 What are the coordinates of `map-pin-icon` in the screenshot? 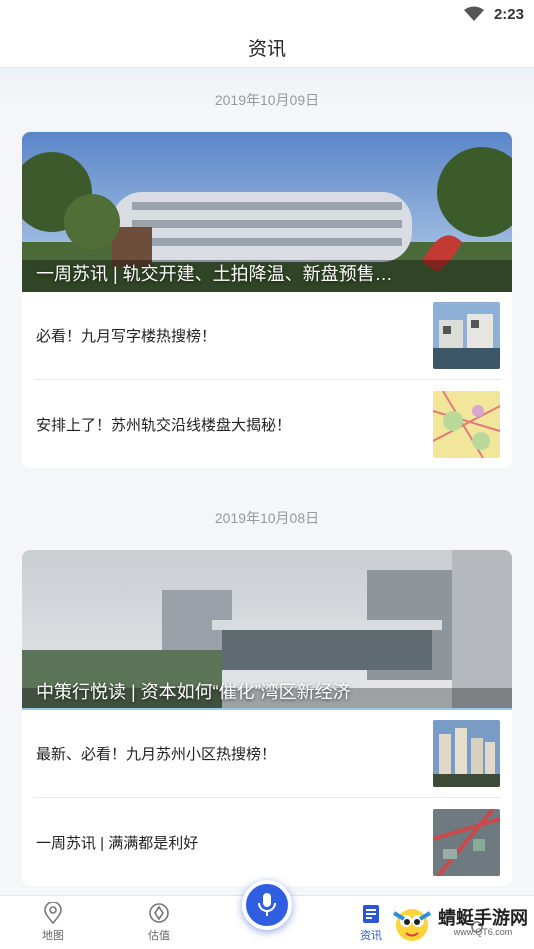 It's located at (53, 913).